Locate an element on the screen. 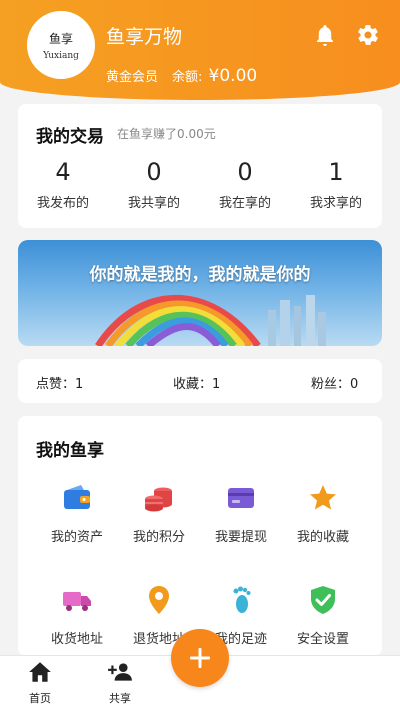 The width and height of the screenshot is (400, 711). home-icon is located at coordinates (40, 672).